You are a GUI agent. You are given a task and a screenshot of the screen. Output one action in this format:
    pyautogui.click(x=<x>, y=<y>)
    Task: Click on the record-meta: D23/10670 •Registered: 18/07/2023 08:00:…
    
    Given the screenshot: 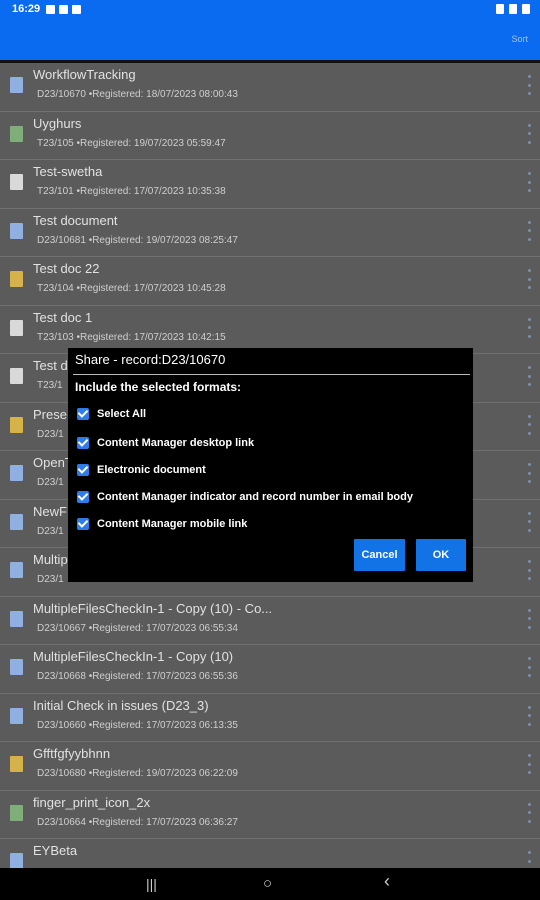 What is the action you would take?
    pyautogui.click(x=137, y=94)
    